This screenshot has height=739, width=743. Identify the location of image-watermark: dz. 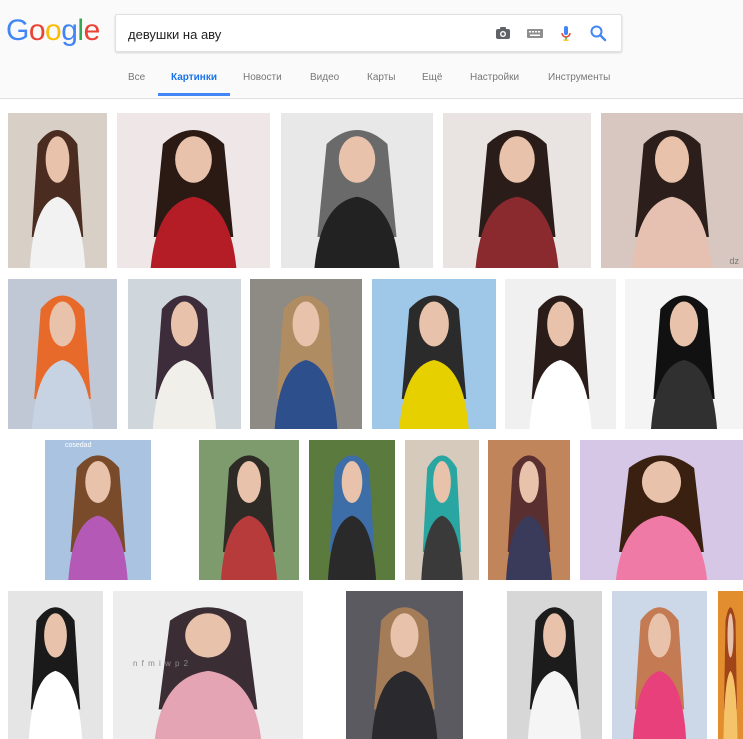
(734, 261).